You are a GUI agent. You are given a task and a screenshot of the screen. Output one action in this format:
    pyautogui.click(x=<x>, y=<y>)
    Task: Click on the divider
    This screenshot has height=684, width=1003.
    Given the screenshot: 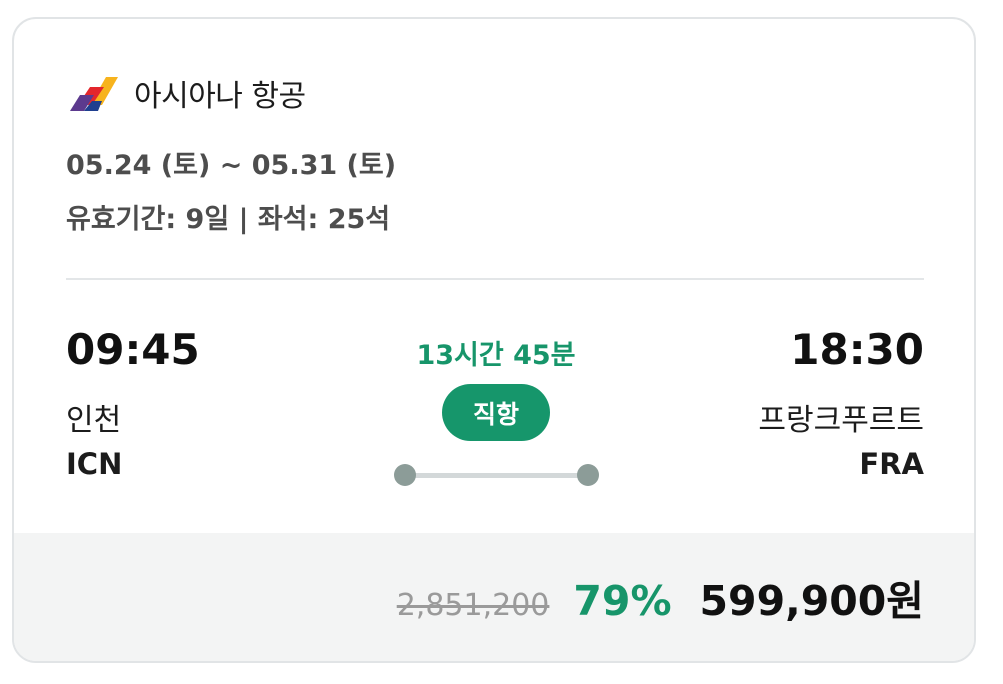 What is the action you would take?
    pyautogui.click(x=495, y=279)
    